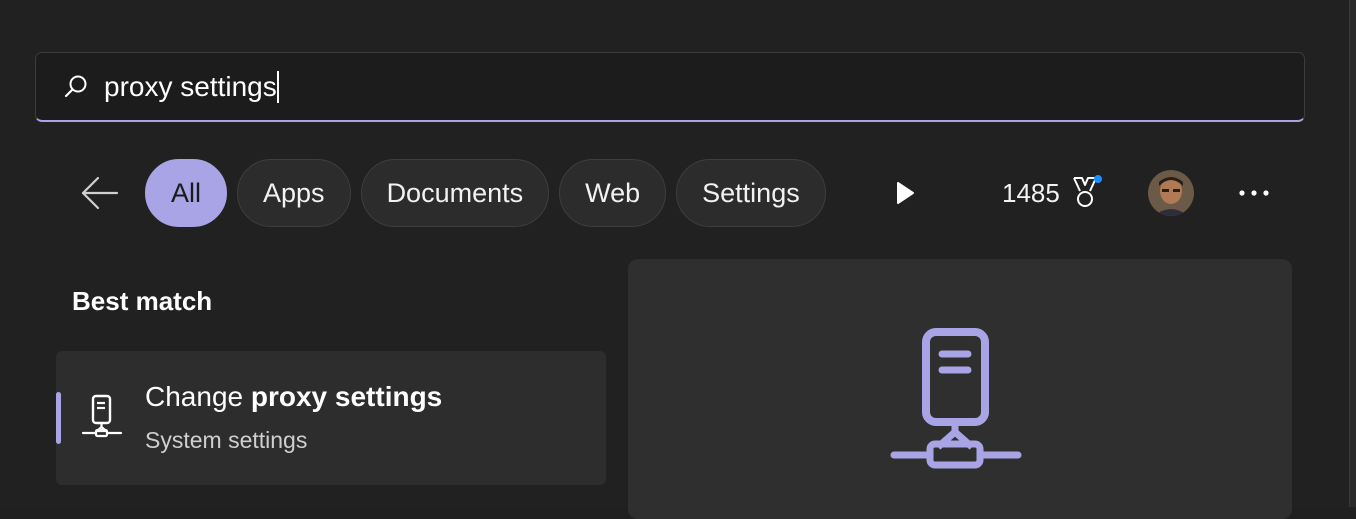  What do you see at coordinates (190, 87) in the screenshot?
I see `search-input: proxy settings` at bounding box center [190, 87].